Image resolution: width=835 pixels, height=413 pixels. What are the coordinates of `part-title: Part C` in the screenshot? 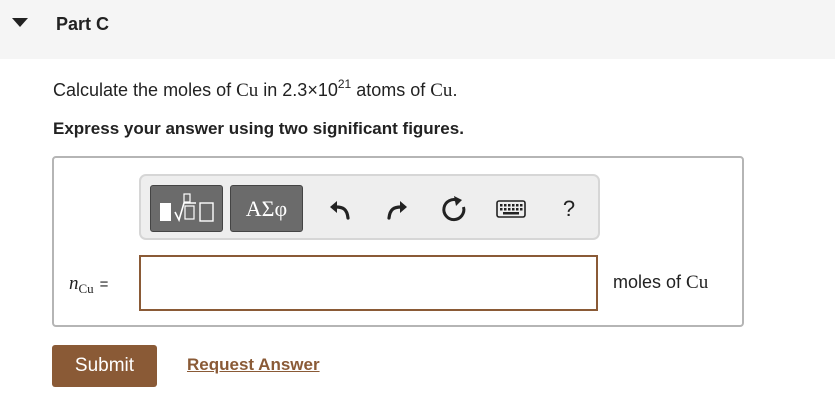 It's located at (83, 24).